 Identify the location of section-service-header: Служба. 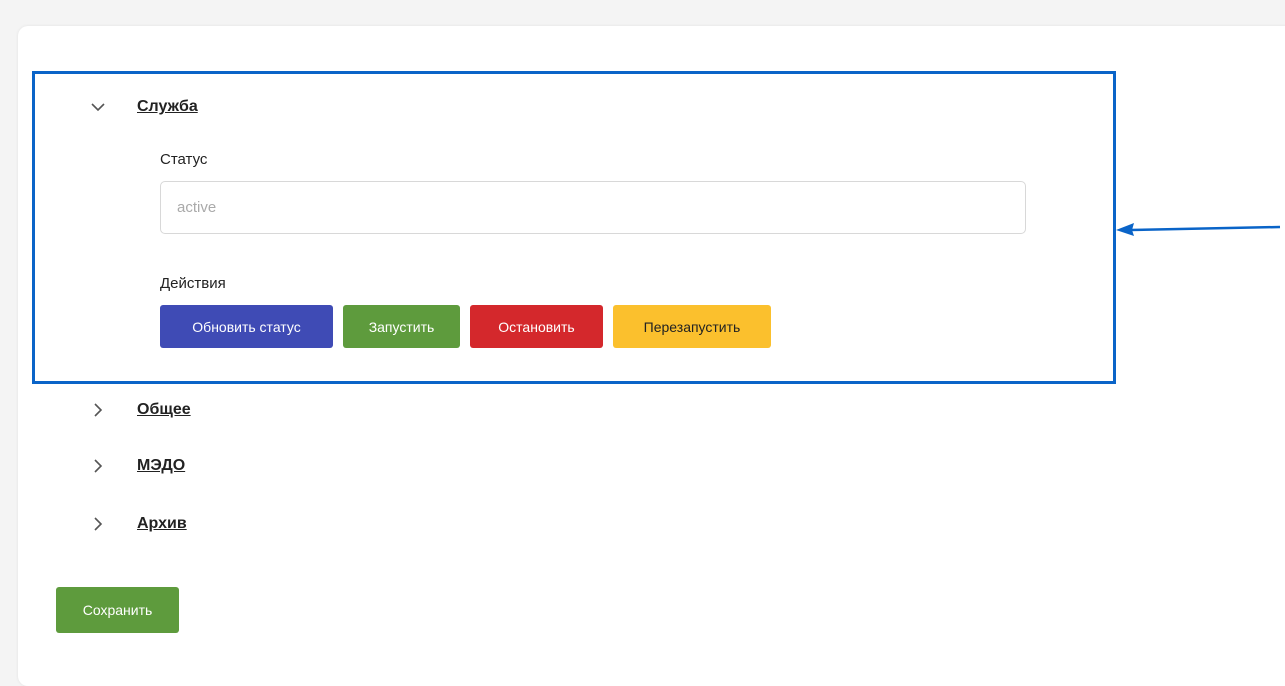
(143, 107).